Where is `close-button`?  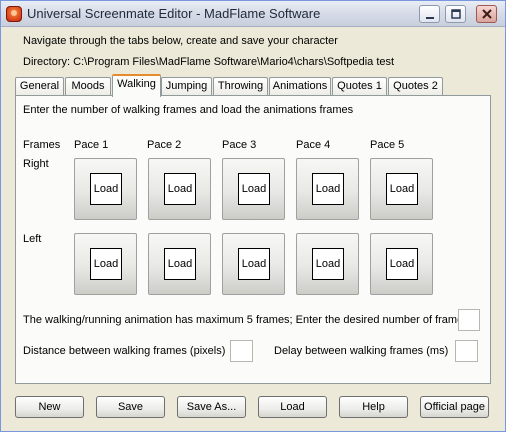
close-button is located at coordinates (486, 14).